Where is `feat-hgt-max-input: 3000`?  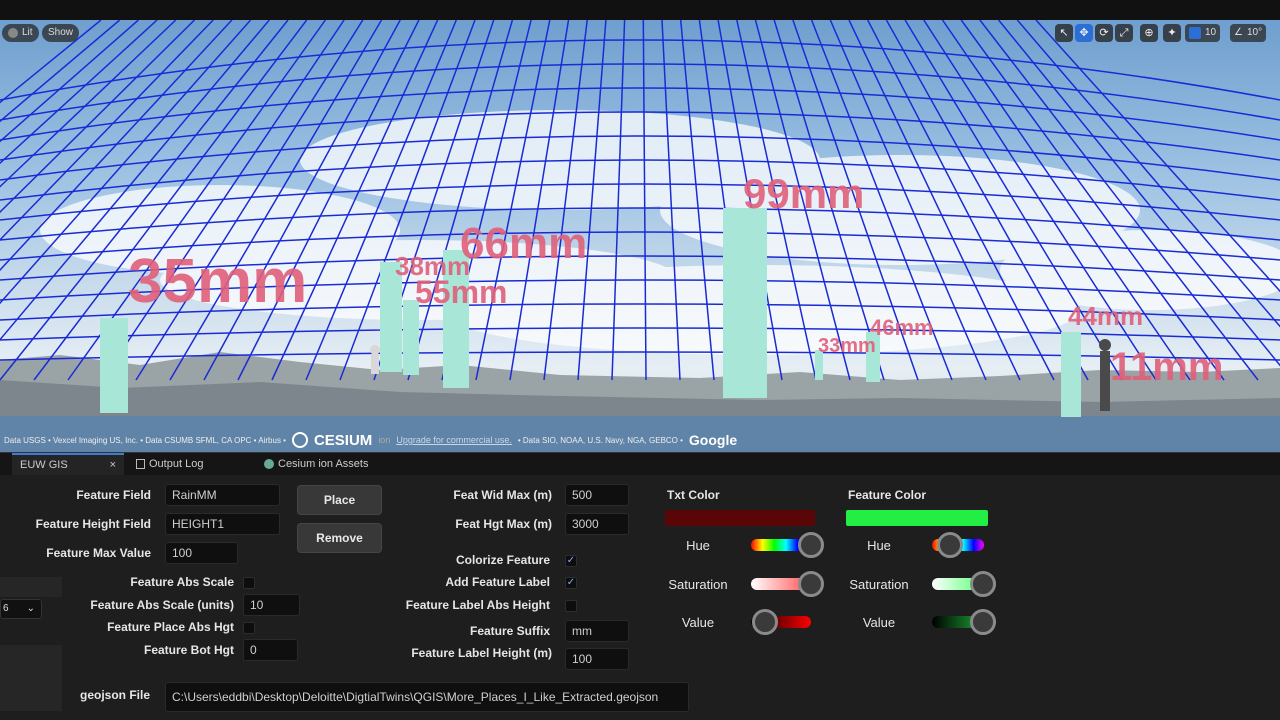 feat-hgt-max-input: 3000 is located at coordinates (597, 524).